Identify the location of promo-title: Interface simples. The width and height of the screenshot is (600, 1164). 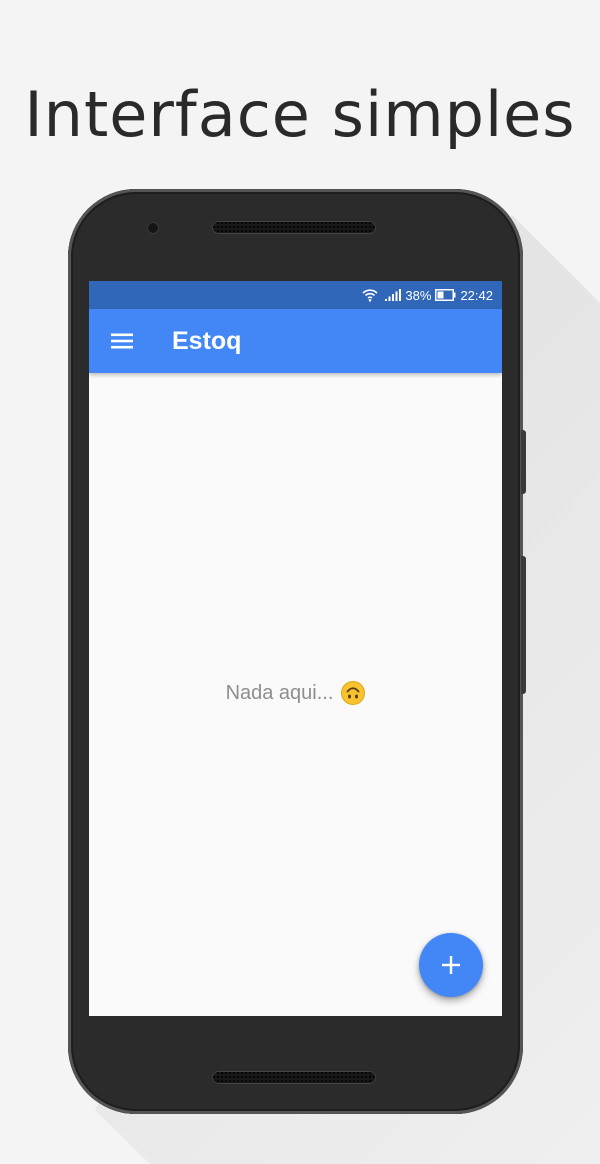
(300, 114).